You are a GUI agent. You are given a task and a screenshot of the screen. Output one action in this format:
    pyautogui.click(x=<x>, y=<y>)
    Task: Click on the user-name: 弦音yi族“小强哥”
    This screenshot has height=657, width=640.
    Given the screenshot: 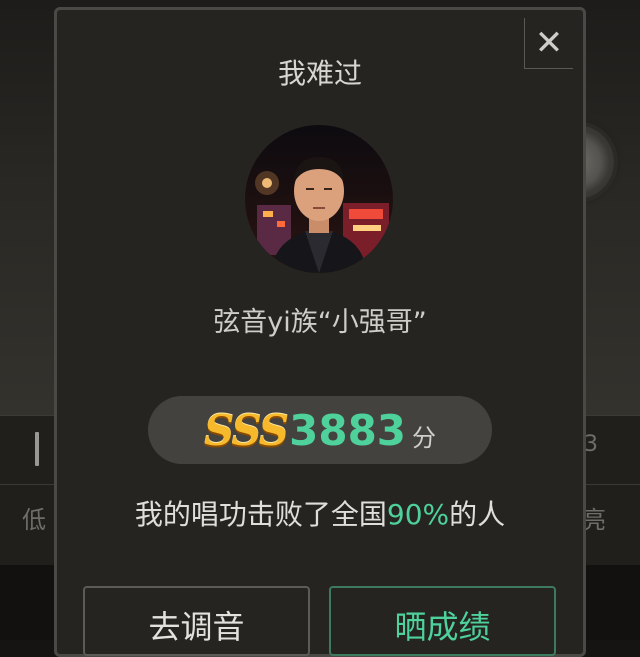 What is the action you would take?
    pyautogui.click(x=320, y=322)
    